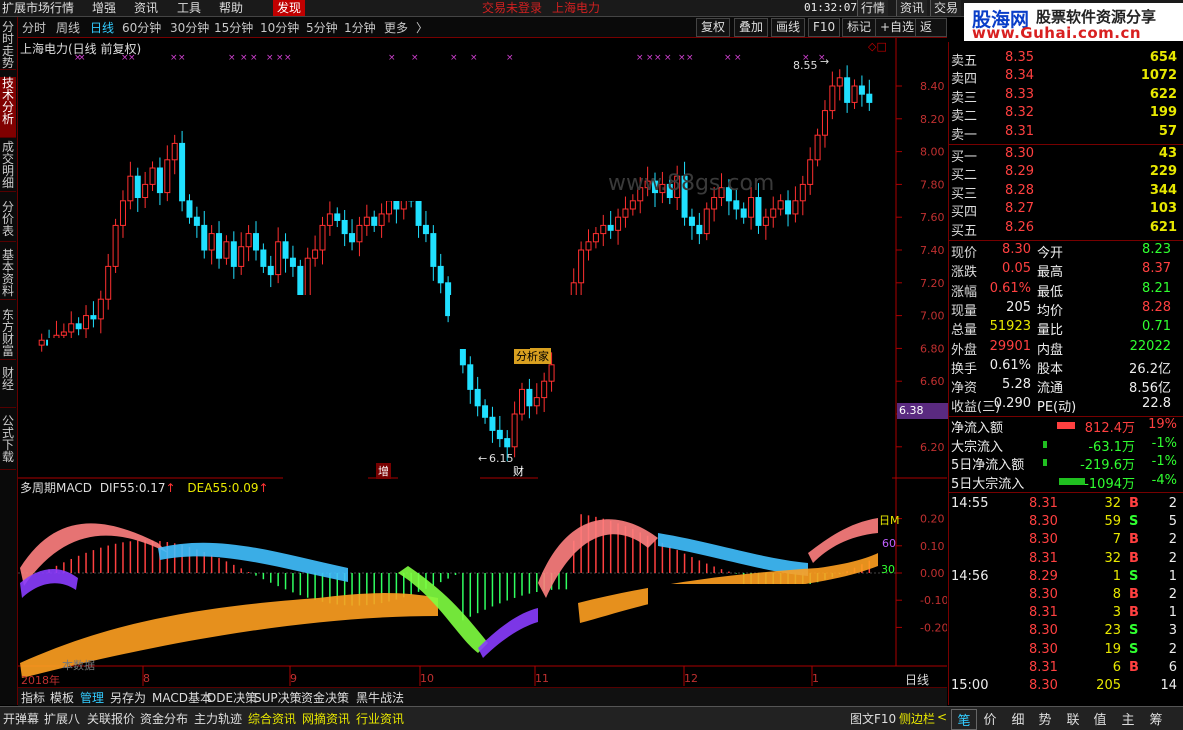 The width and height of the screenshot is (1183, 730). Describe the element at coordinates (1107, 465) in the screenshot. I see `flow-value: -219.6万` at that location.